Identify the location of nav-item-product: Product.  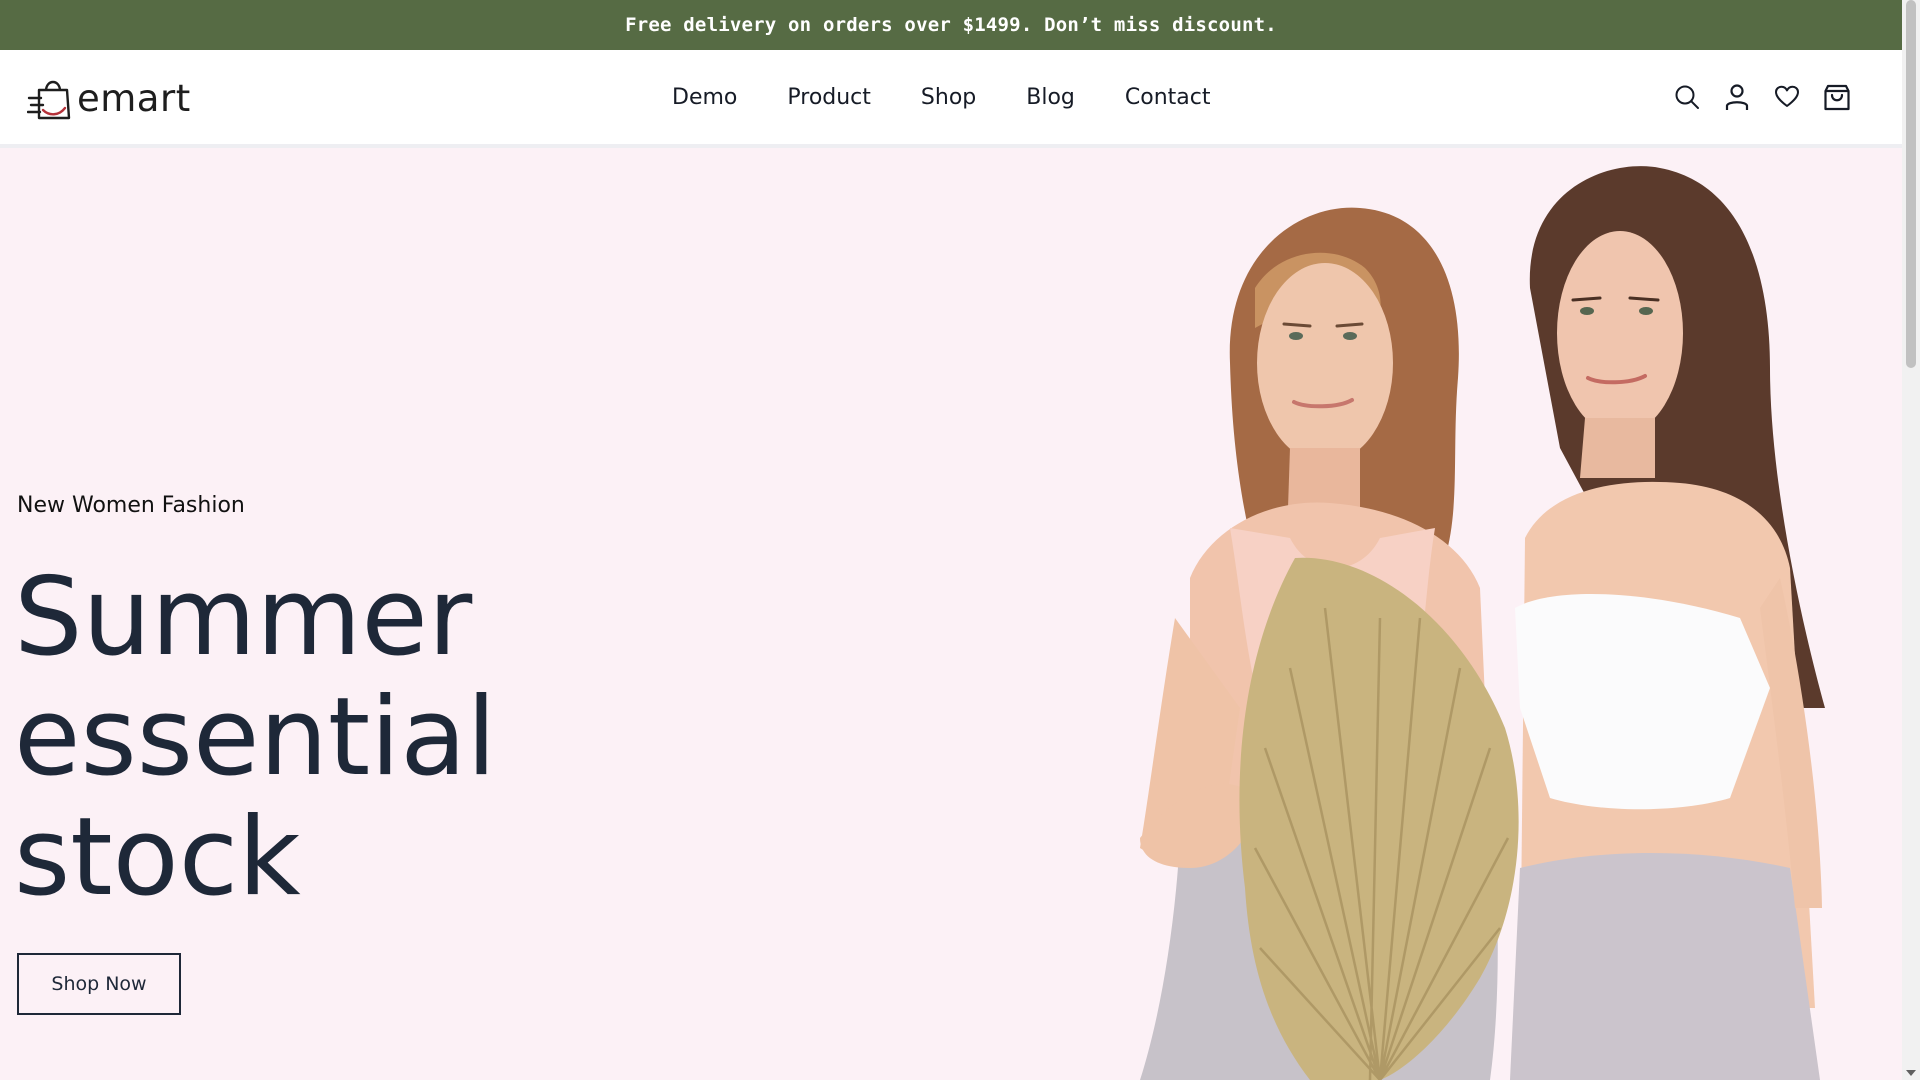
(829, 97).